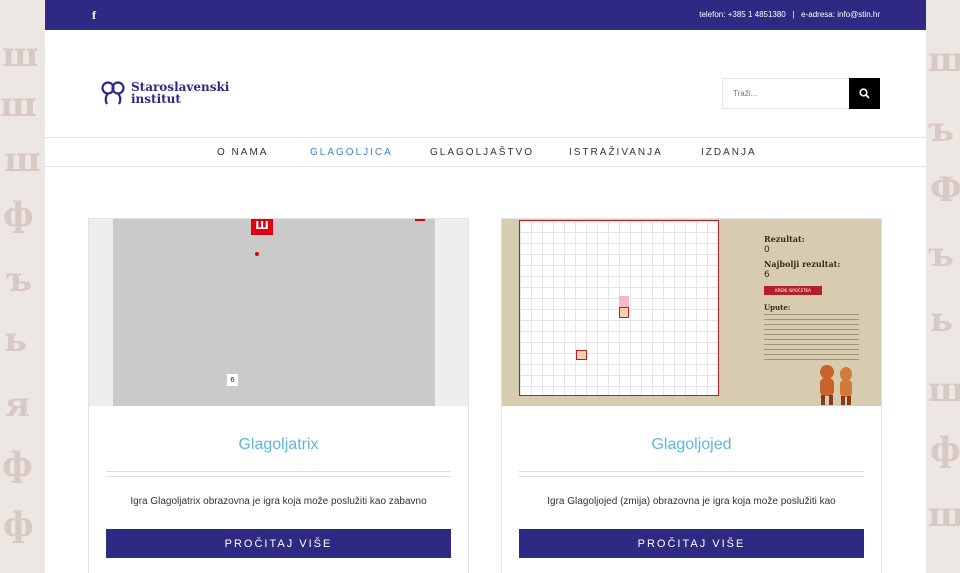  What do you see at coordinates (784, 239) in the screenshot?
I see `score-label: Rezultat:` at bounding box center [784, 239].